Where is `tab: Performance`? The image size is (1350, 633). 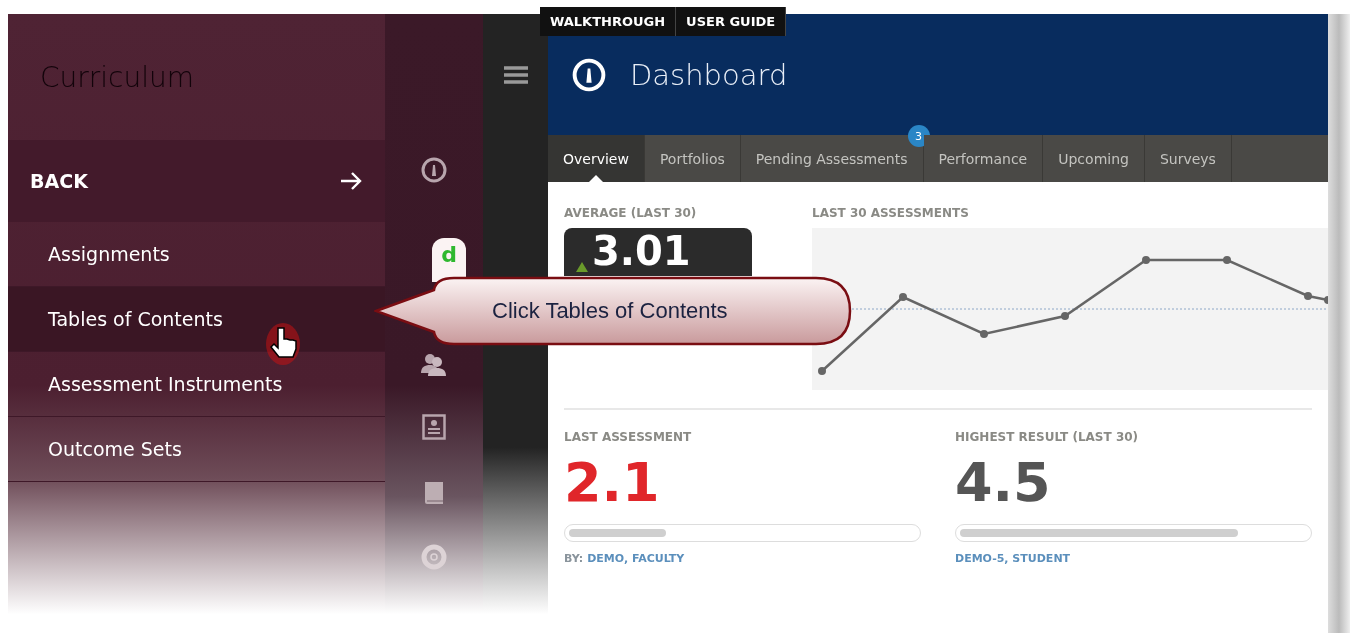
tab: Performance is located at coordinates (983, 158).